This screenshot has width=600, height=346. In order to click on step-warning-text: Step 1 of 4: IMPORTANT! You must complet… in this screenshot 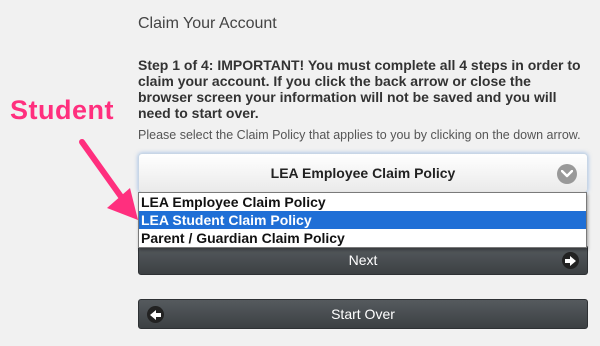, I will do `click(359, 89)`.